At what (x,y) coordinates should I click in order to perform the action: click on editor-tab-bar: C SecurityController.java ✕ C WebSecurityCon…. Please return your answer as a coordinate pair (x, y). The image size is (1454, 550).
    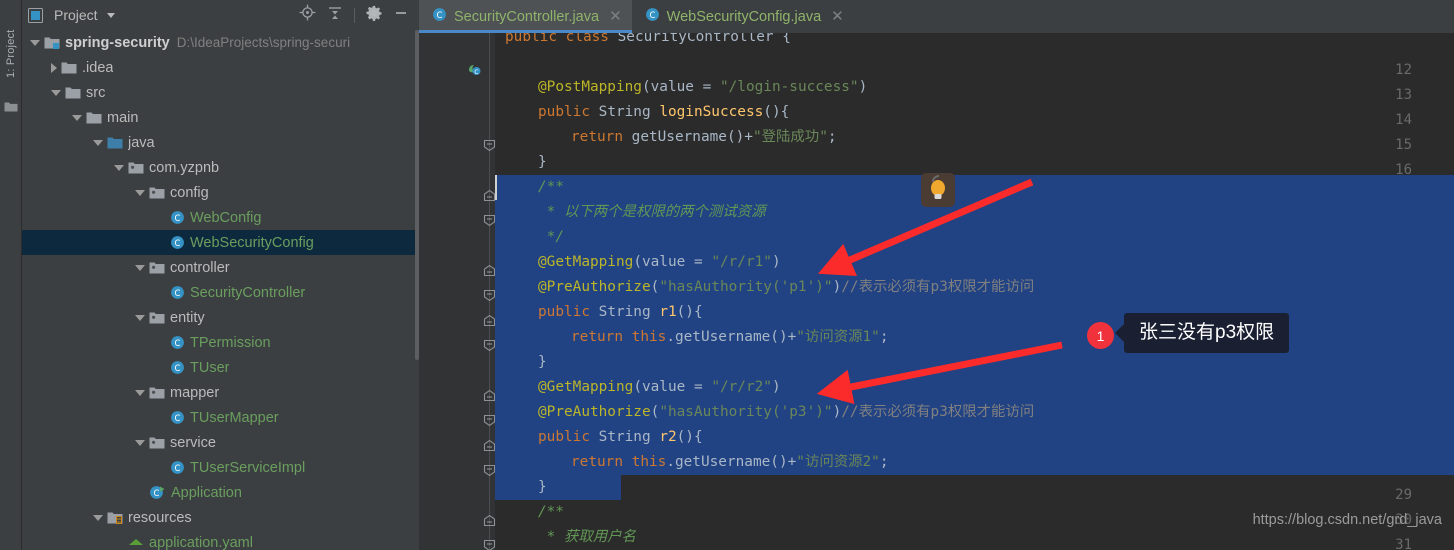
    Looking at the image, I should click on (936, 16).